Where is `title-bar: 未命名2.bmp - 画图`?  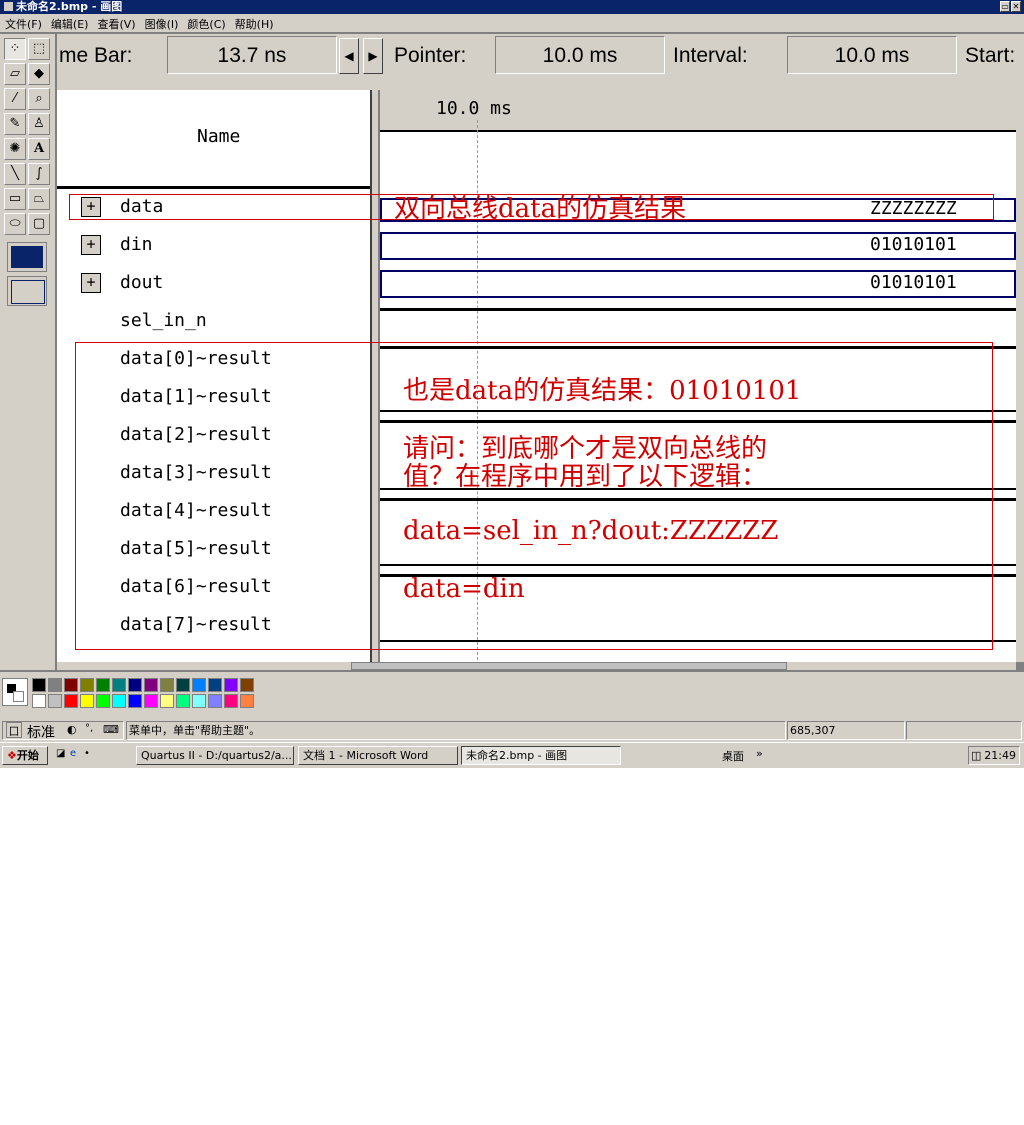
title-bar: 未命名2.bmp - 画图 is located at coordinates (512, 7).